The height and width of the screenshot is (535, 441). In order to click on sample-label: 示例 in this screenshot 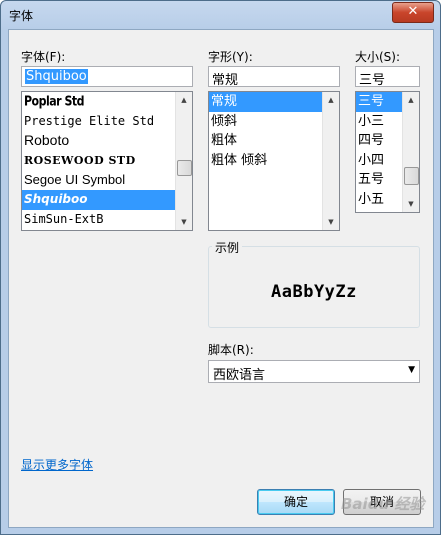, I will do `click(227, 247)`.